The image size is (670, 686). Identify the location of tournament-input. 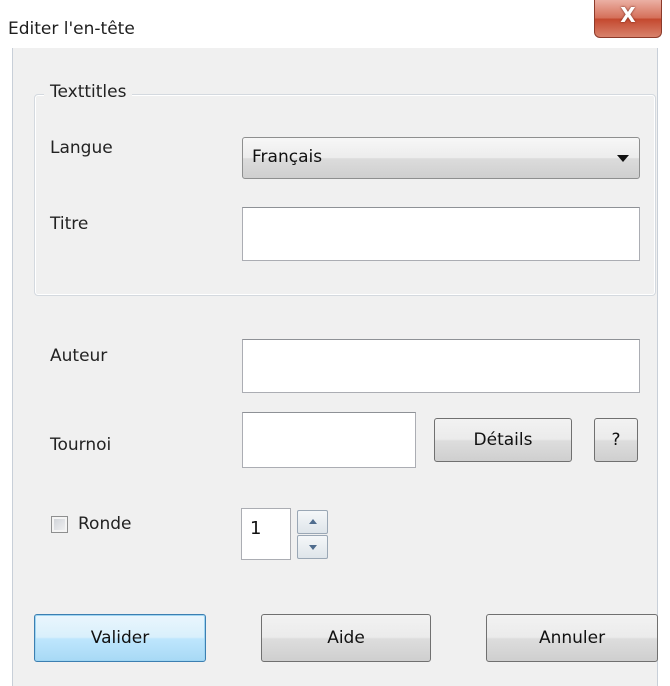
(329, 440).